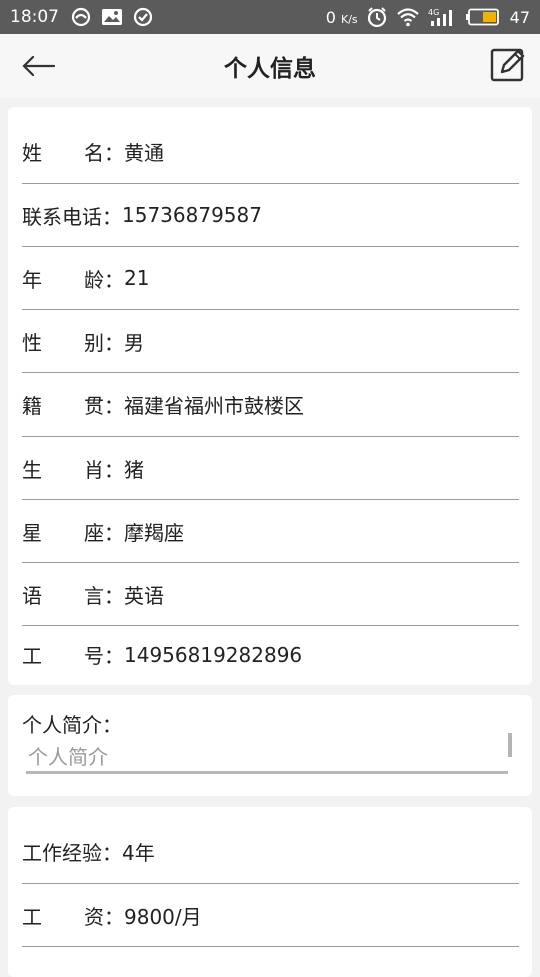 This screenshot has width=540, height=977. What do you see at coordinates (63, 151) in the screenshot?
I see `row-label: 姓名` at bounding box center [63, 151].